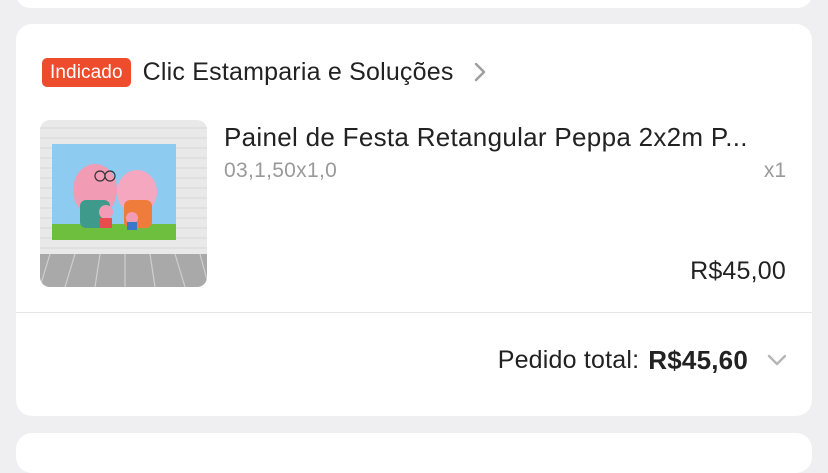 Image resolution: width=828 pixels, height=473 pixels. What do you see at coordinates (738, 271) in the screenshot?
I see `product-price: R$45,00` at bounding box center [738, 271].